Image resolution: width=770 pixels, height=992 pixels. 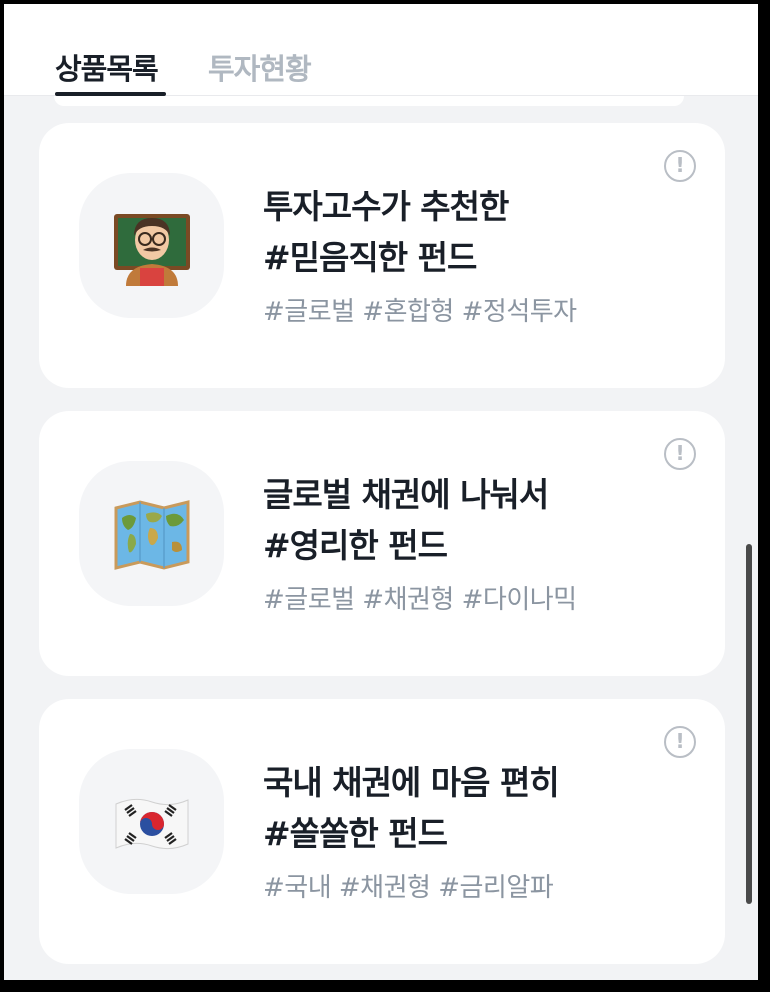 I want to click on teacher-emoji-icon, so click(x=151, y=245).